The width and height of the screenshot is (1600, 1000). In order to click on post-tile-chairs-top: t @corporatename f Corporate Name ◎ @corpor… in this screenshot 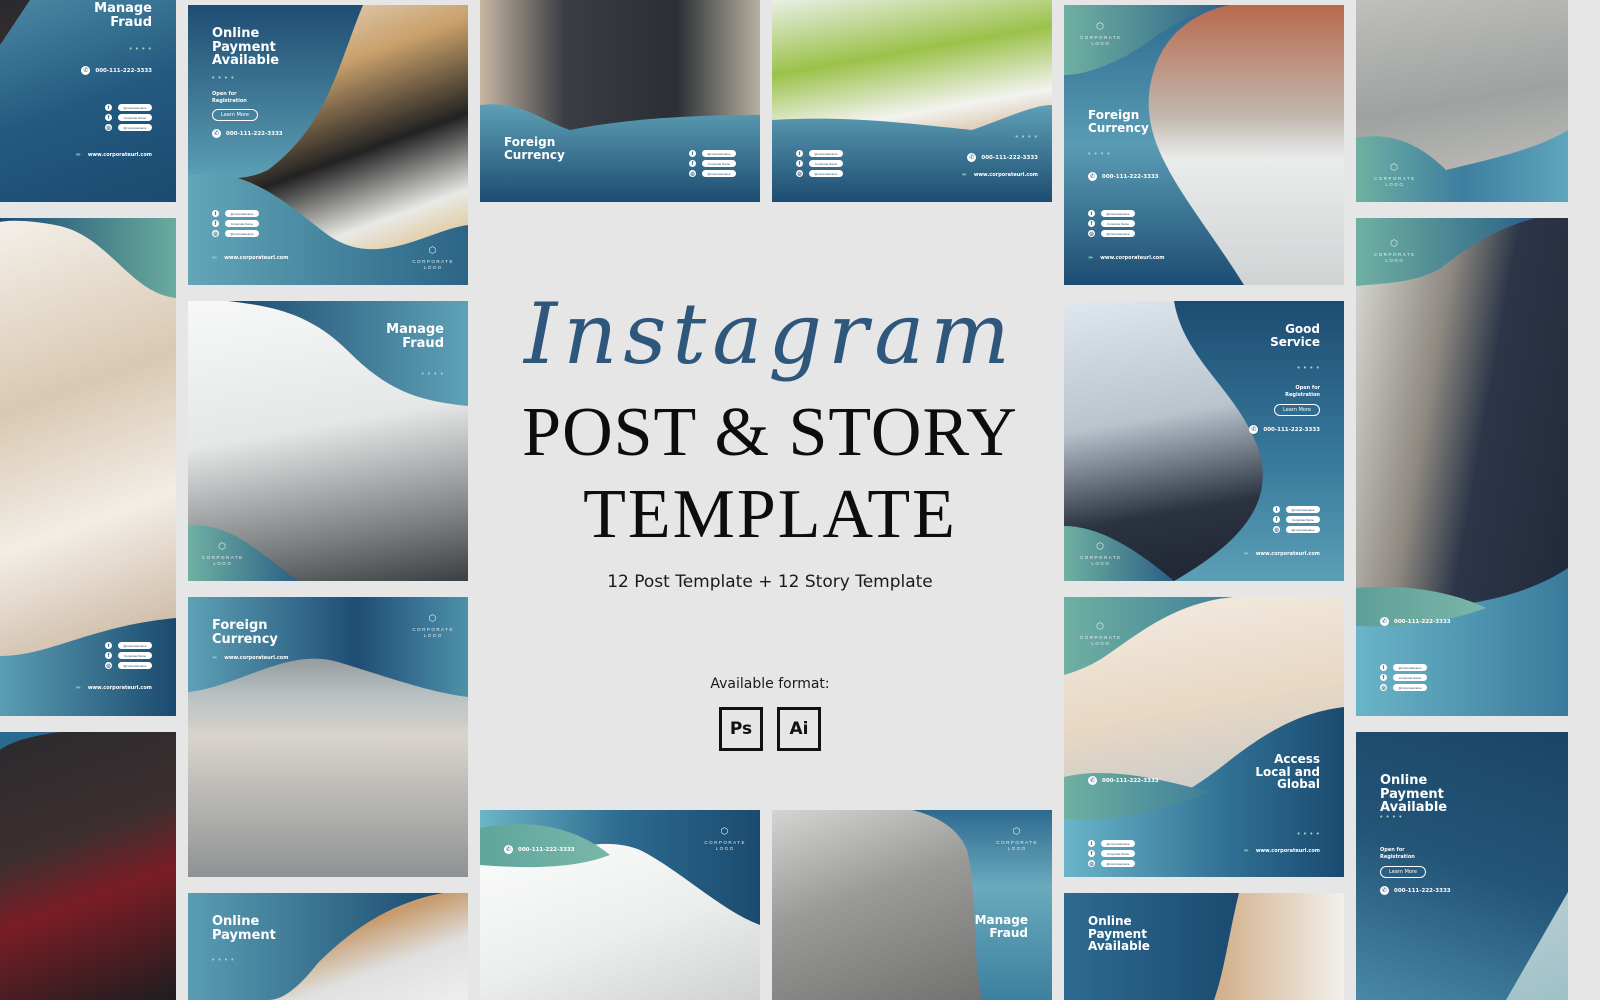, I will do `click(912, 101)`.